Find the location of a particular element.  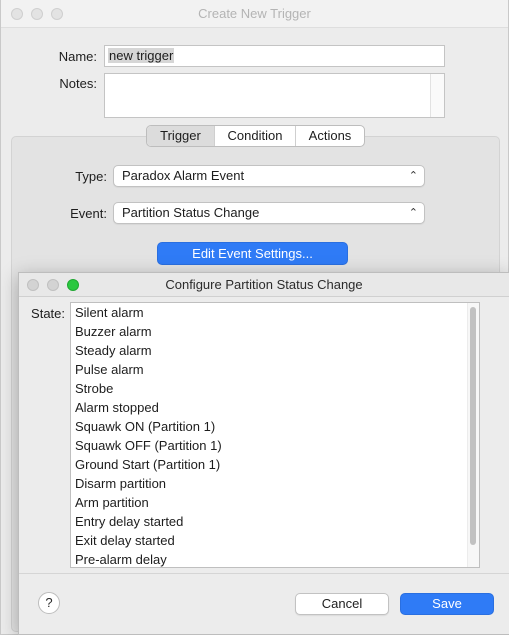

titlebar: Create New Trigger is located at coordinates (254, 14).